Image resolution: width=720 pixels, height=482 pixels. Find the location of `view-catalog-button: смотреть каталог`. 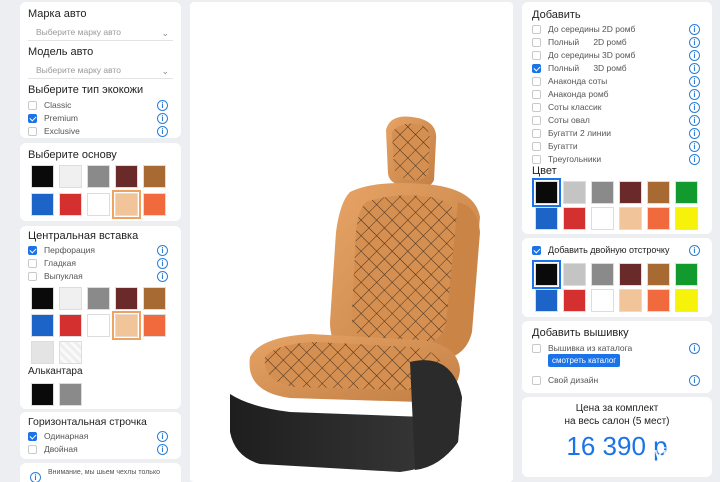

view-catalog-button: смотреть каталог is located at coordinates (584, 360).